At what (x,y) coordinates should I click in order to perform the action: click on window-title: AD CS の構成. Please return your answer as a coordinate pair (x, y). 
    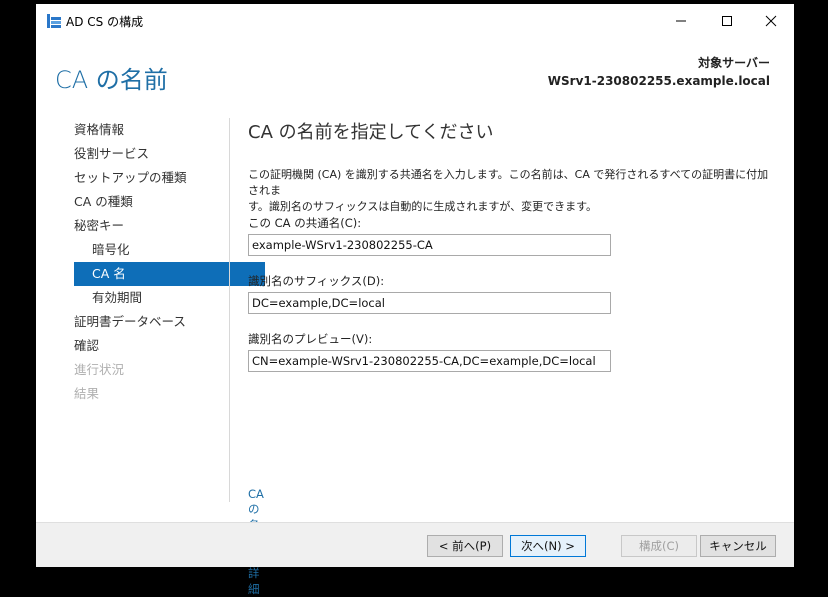
    Looking at the image, I should click on (105, 22).